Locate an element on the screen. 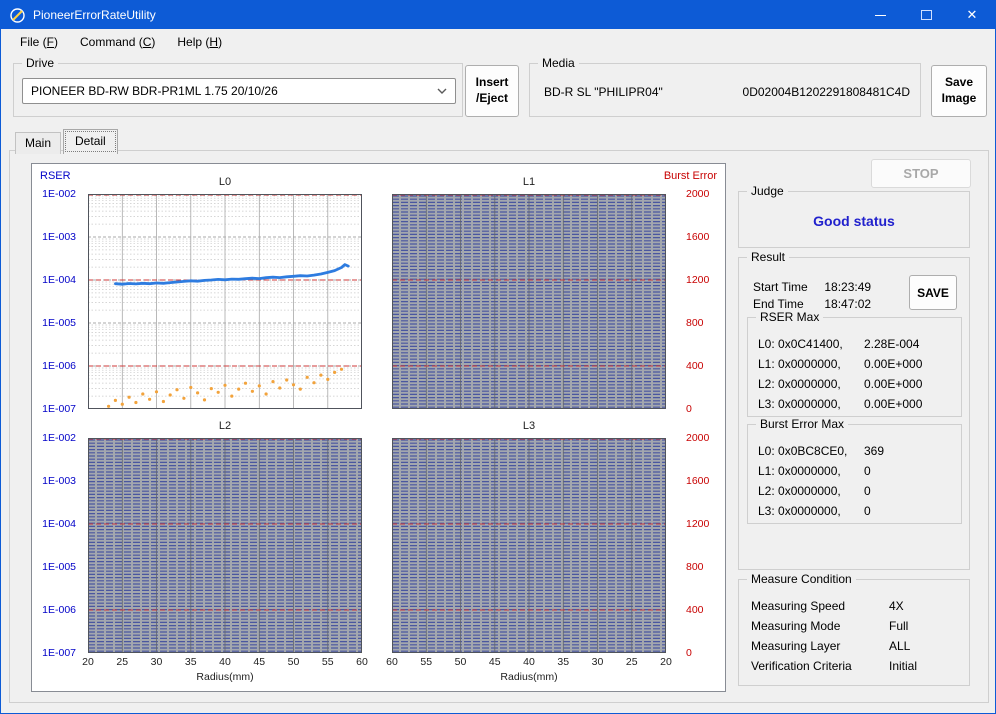 Image resolution: width=996 pixels, height=714 pixels. result-group-label: Result is located at coordinates (768, 257).